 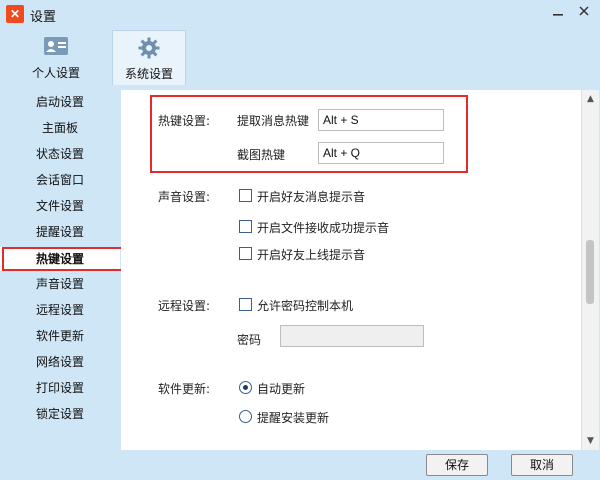 I want to click on scroll-down-icon: ▼, so click(x=590, y=441).